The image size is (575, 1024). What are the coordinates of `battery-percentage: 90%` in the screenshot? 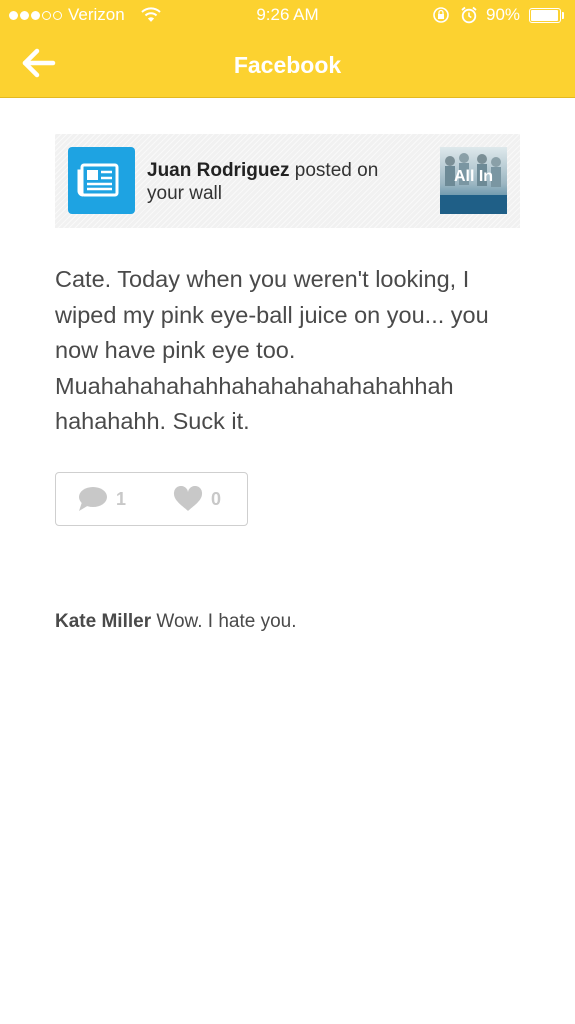 It's located at (503, 14).